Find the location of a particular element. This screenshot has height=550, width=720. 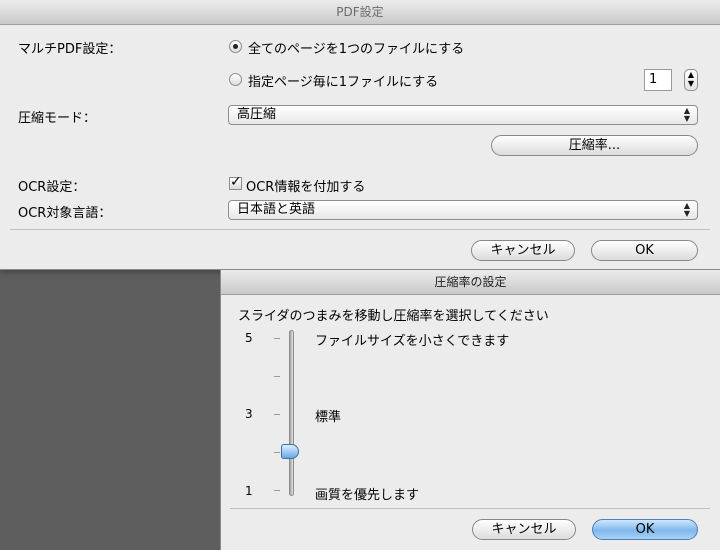

multi-pdf-label: マルチPDF設定： is located at coordinates (70, 49).